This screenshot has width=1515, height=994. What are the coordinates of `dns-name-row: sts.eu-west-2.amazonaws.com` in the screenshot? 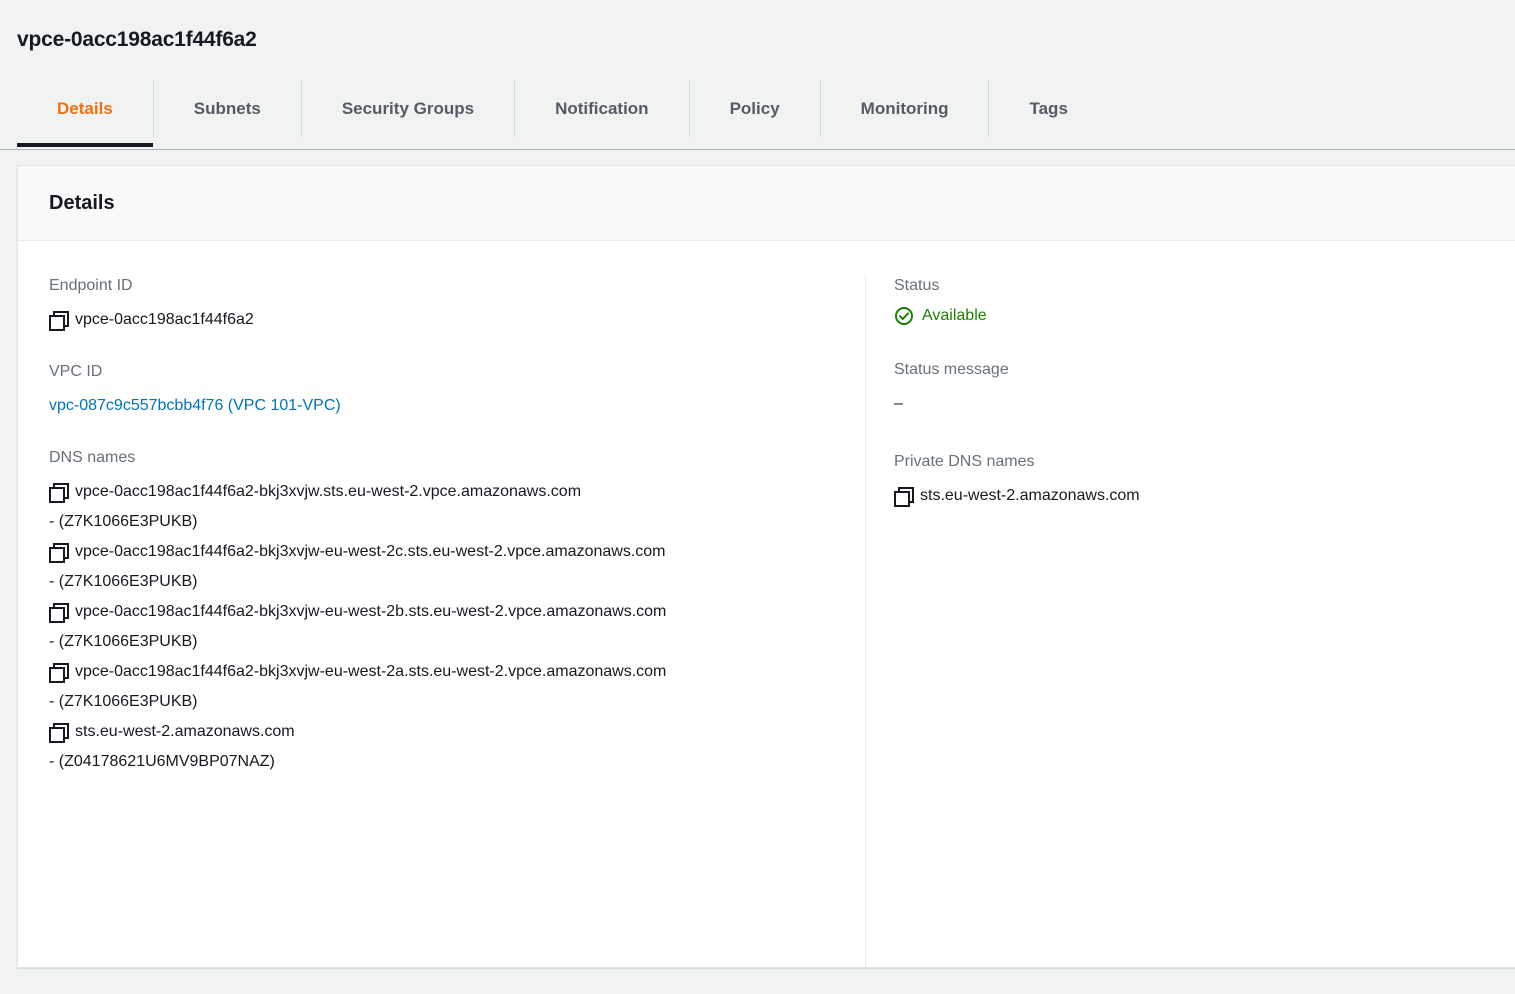 It's located at (447, 732).